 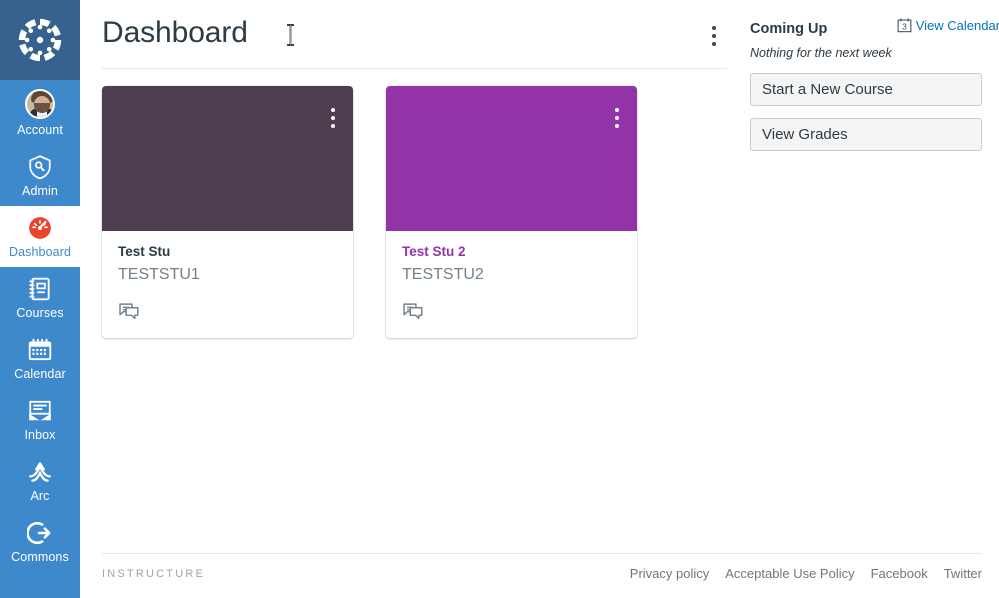 I want to click on footer-link-twitter: Twitter, so click(x=963, y=573).